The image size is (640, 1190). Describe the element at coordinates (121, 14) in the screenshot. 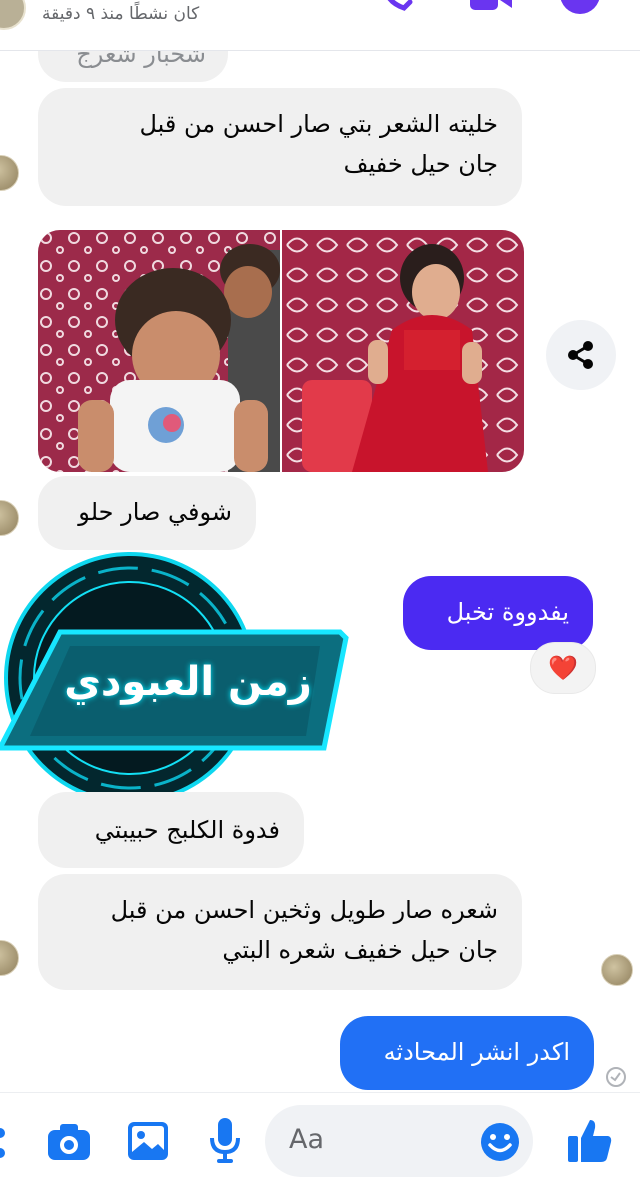

I see `active-status-text: كان نشطًا منذ ٩ دقيقة` at that location.